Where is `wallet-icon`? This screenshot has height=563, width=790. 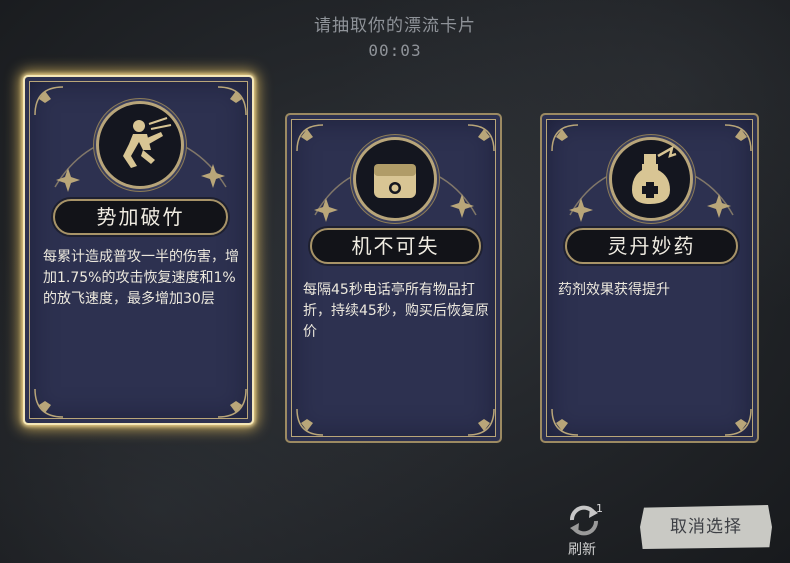
wallet-icon is located at coordinates (395, 181).